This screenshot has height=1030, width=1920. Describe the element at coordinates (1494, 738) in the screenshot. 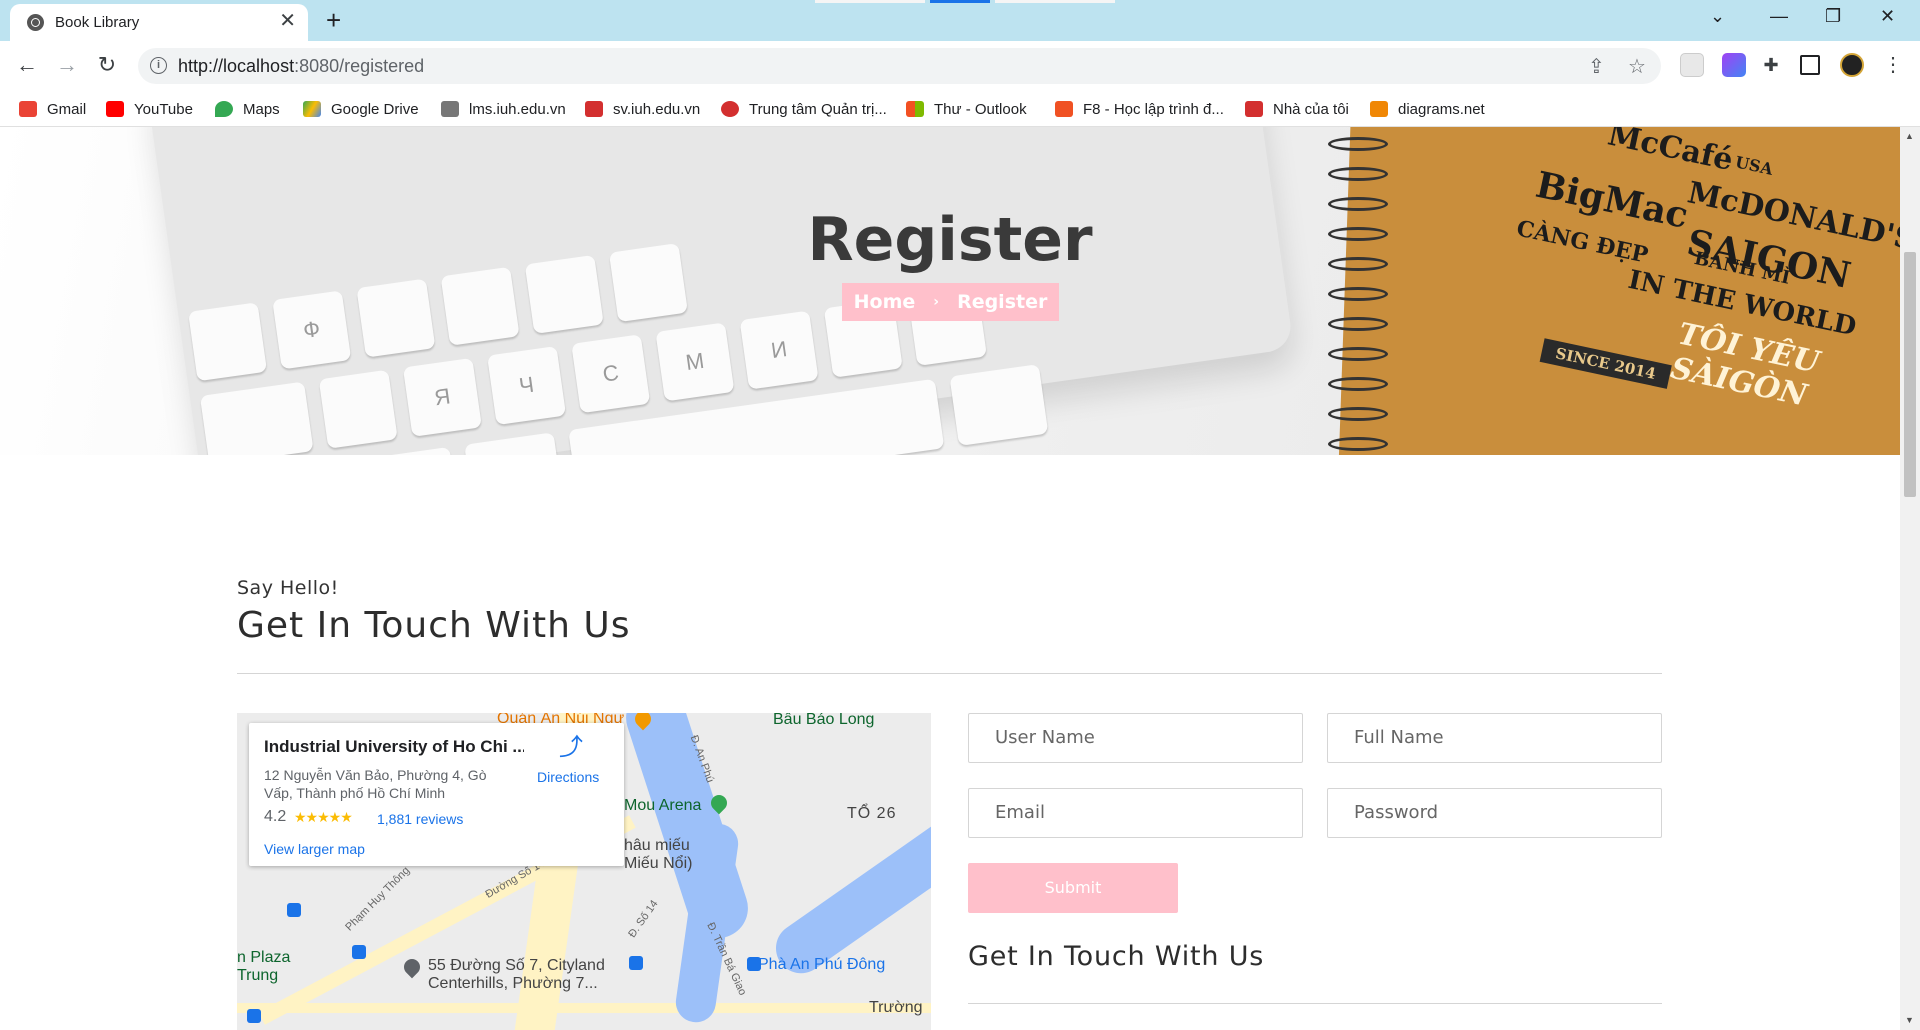

I see `fullname-input: Full Name` at that location.